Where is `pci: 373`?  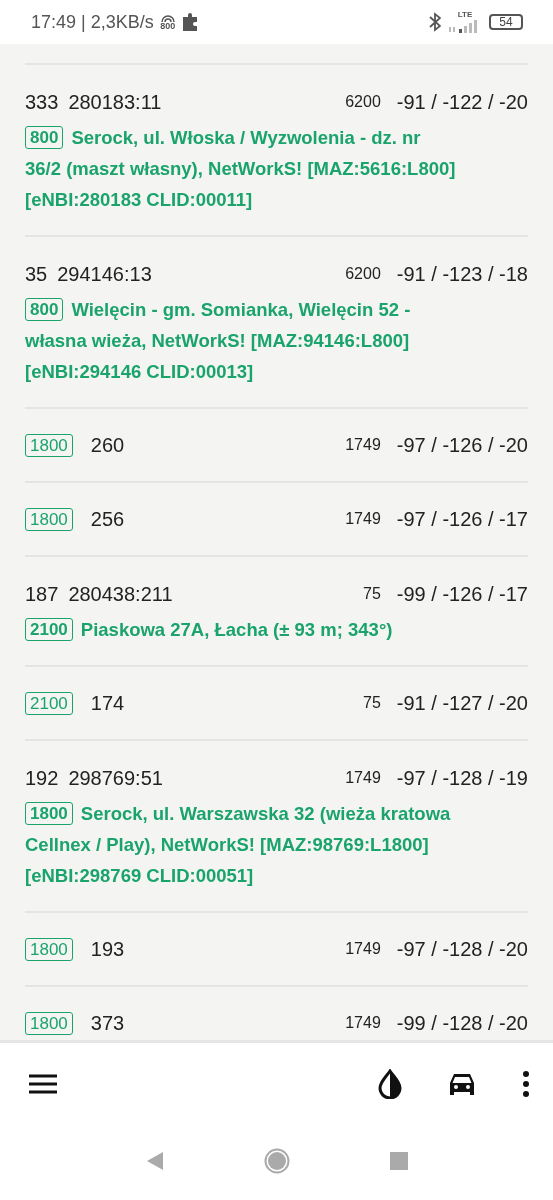
pci: 373 is located at coordinates (107, 1023).